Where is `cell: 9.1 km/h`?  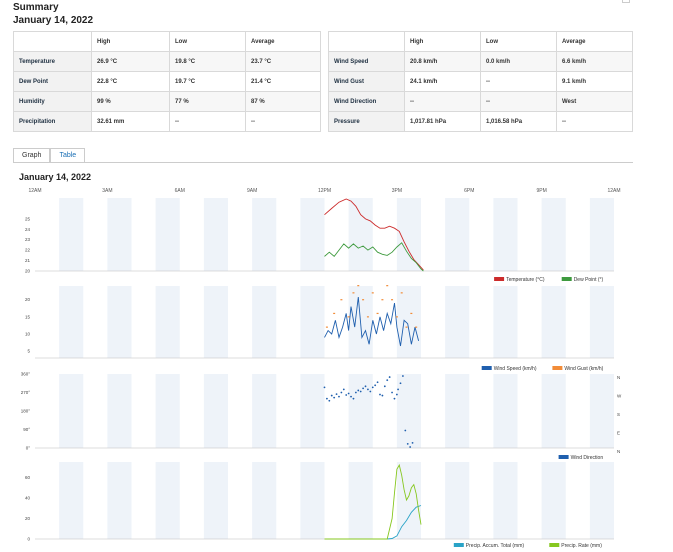 cell: 9.1 km/h is located at coordinates (594, 81).